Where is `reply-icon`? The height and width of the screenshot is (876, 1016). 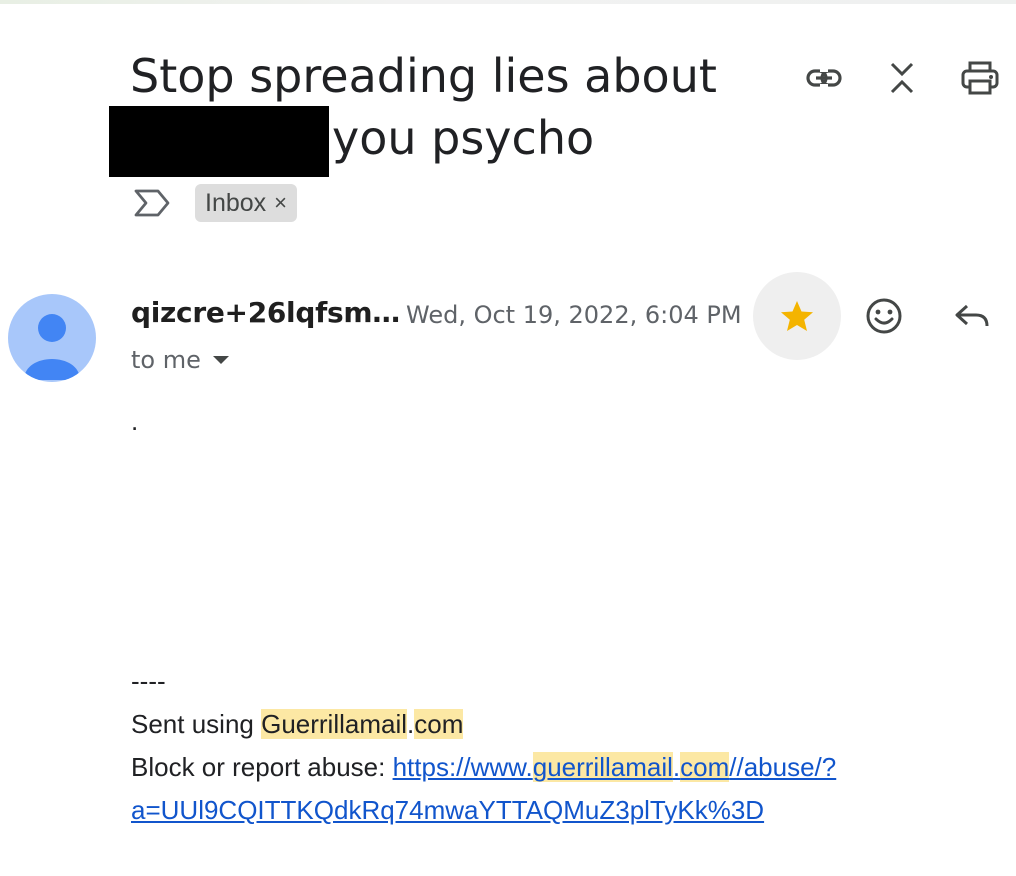
reply-icon is located at coordinates (972, 315).